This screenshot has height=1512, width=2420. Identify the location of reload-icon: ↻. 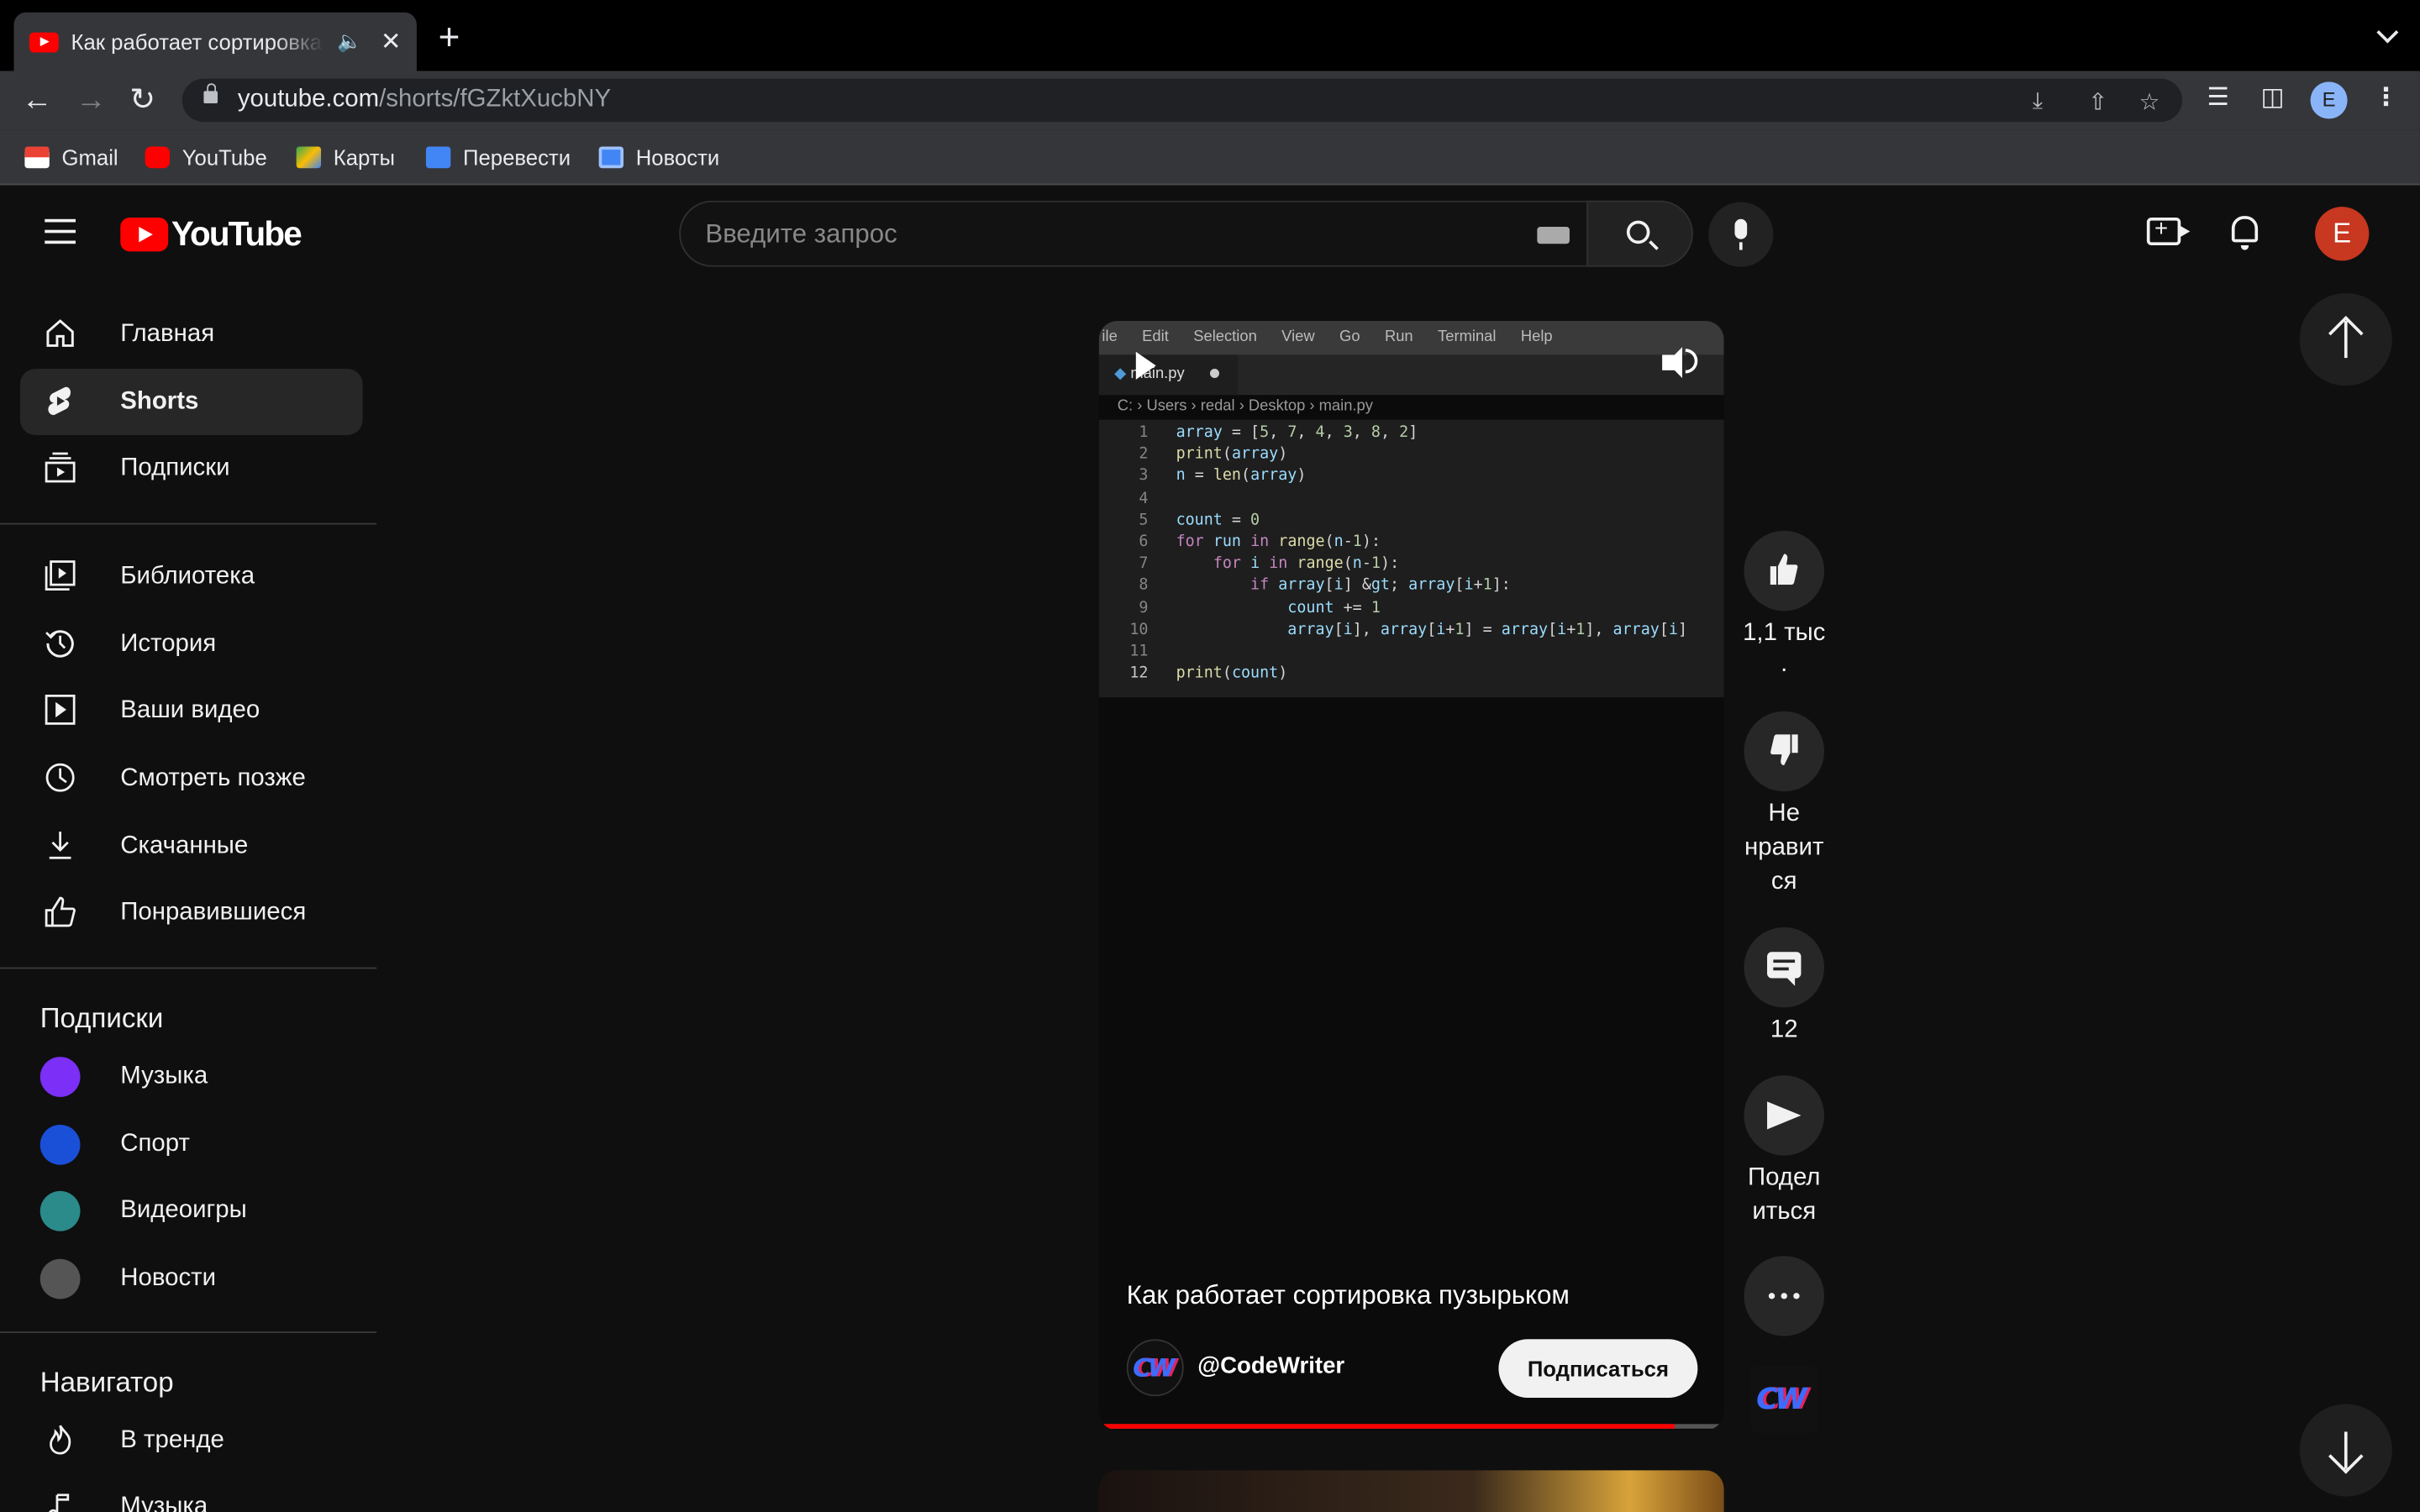
(142, 99).